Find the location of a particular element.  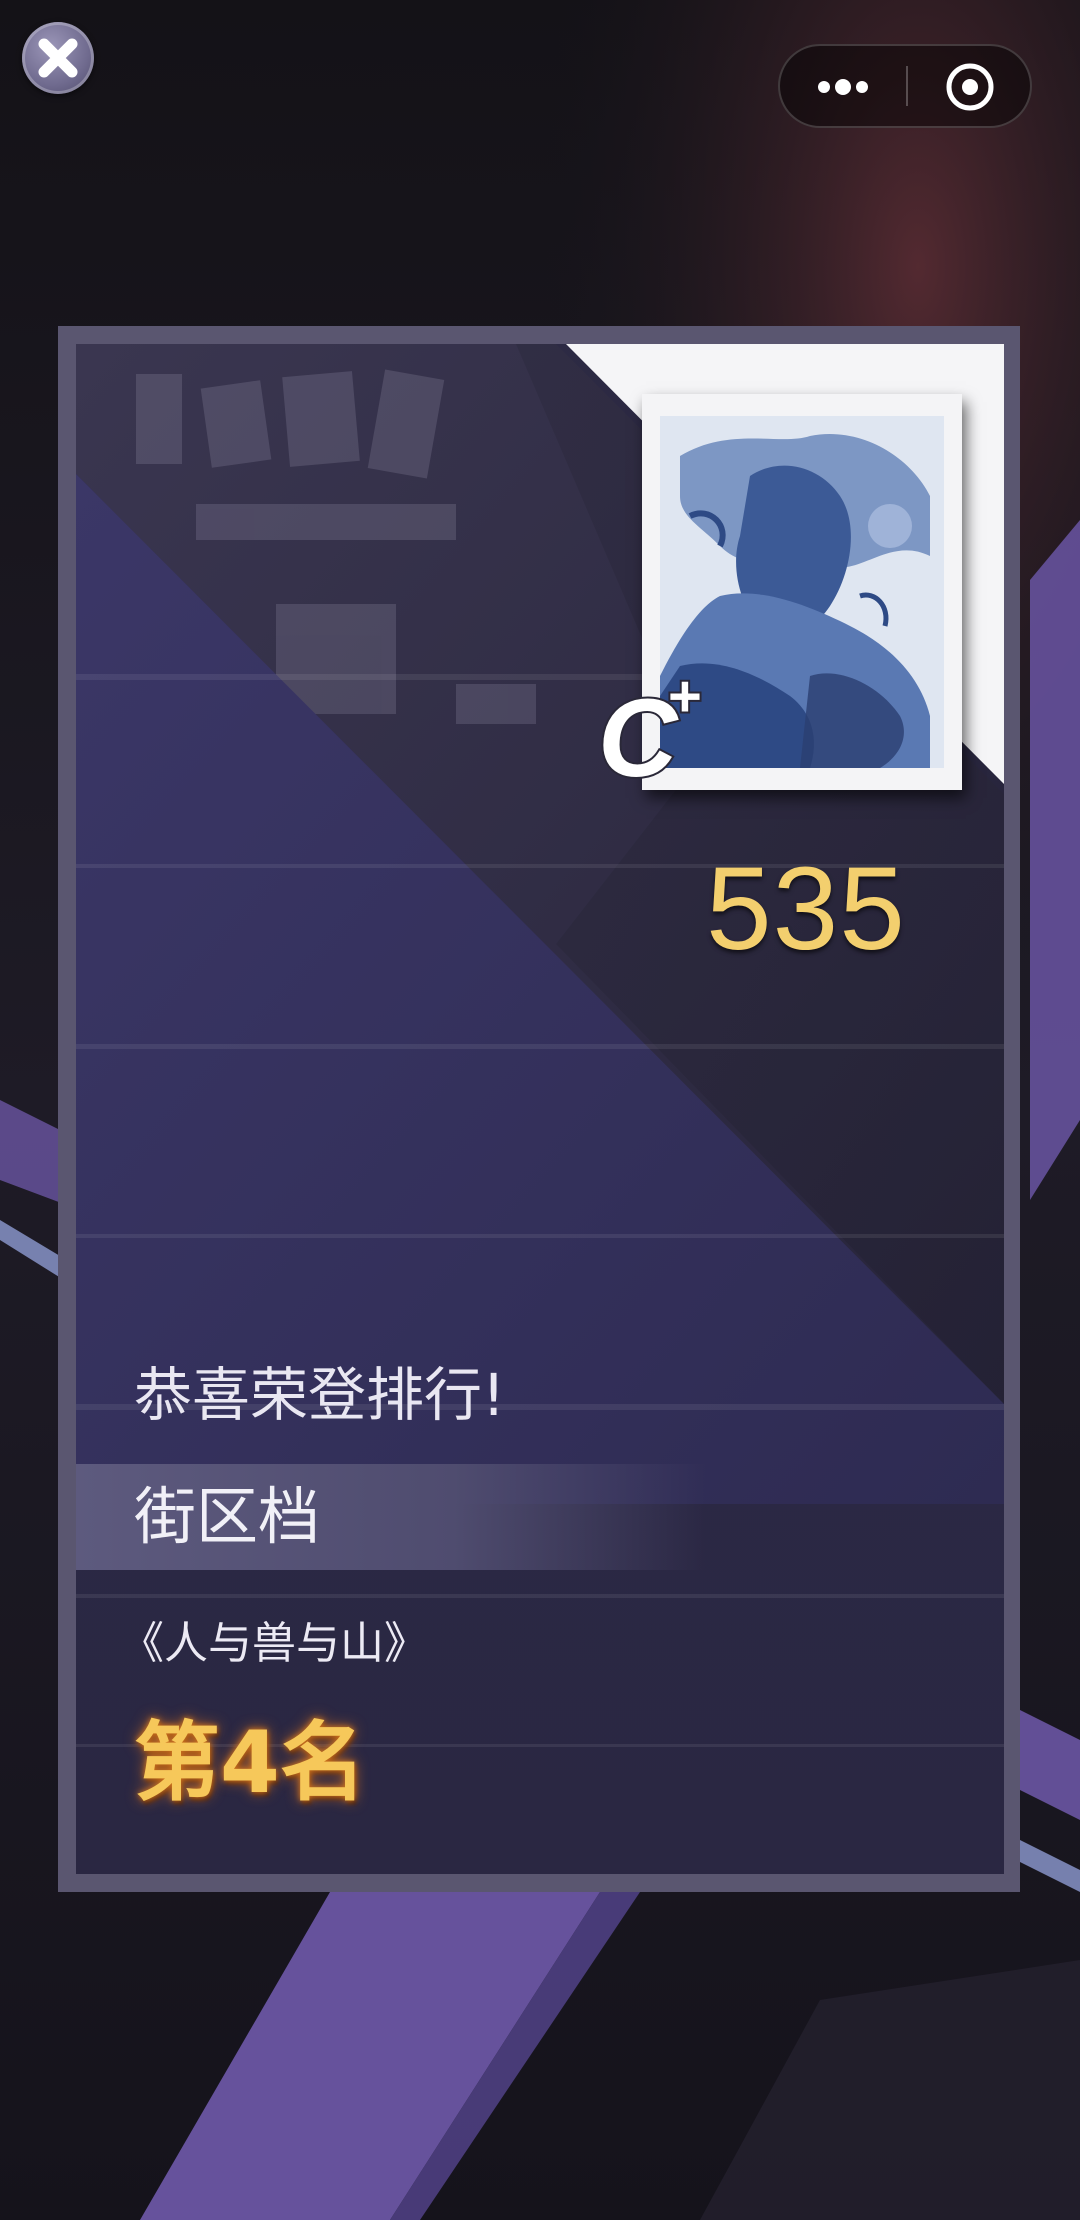

congrats-text: 恭喜荣登排行! is located at coordinates (320, 1395).